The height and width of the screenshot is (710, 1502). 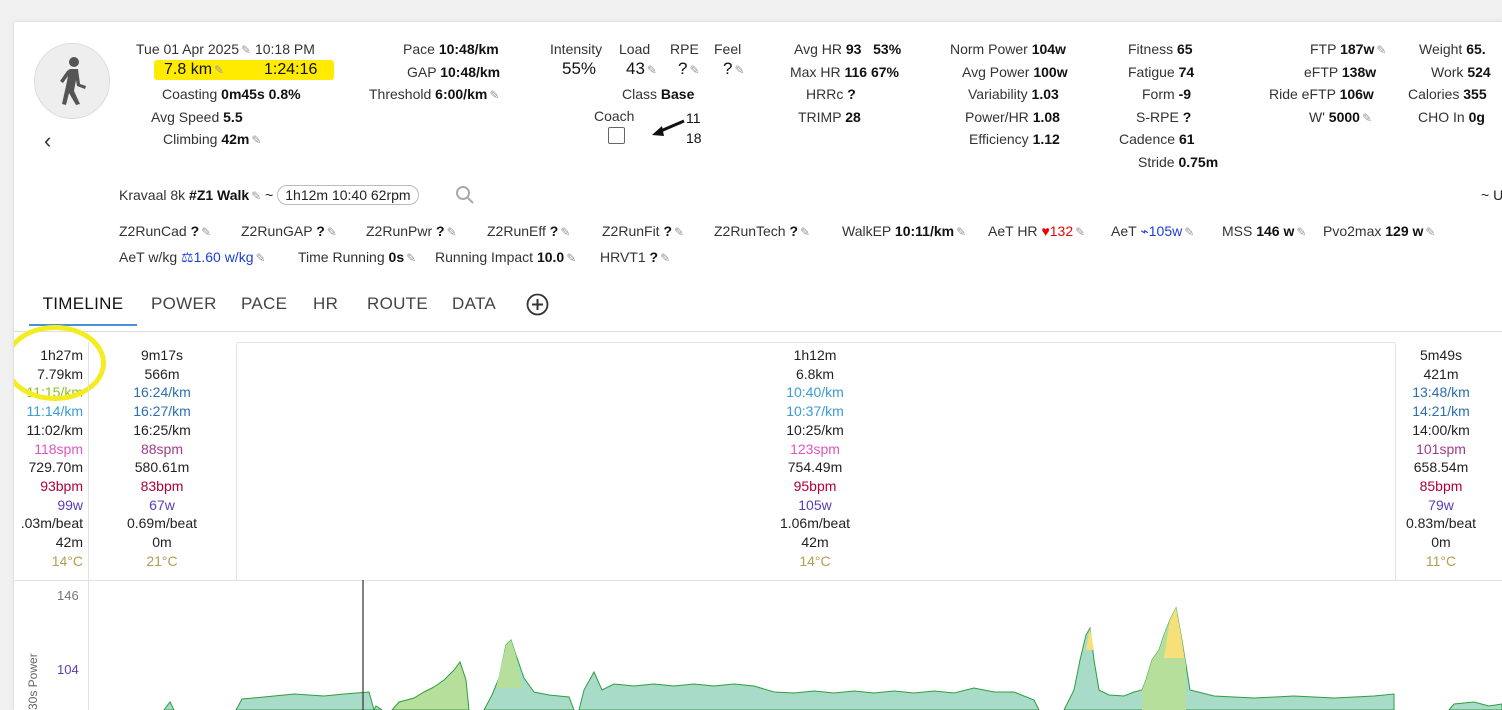 What do you see at coordinates (190, 94) in the screenshot?
I see `coasting-label: Coasting` at bounding box center [190, 94].